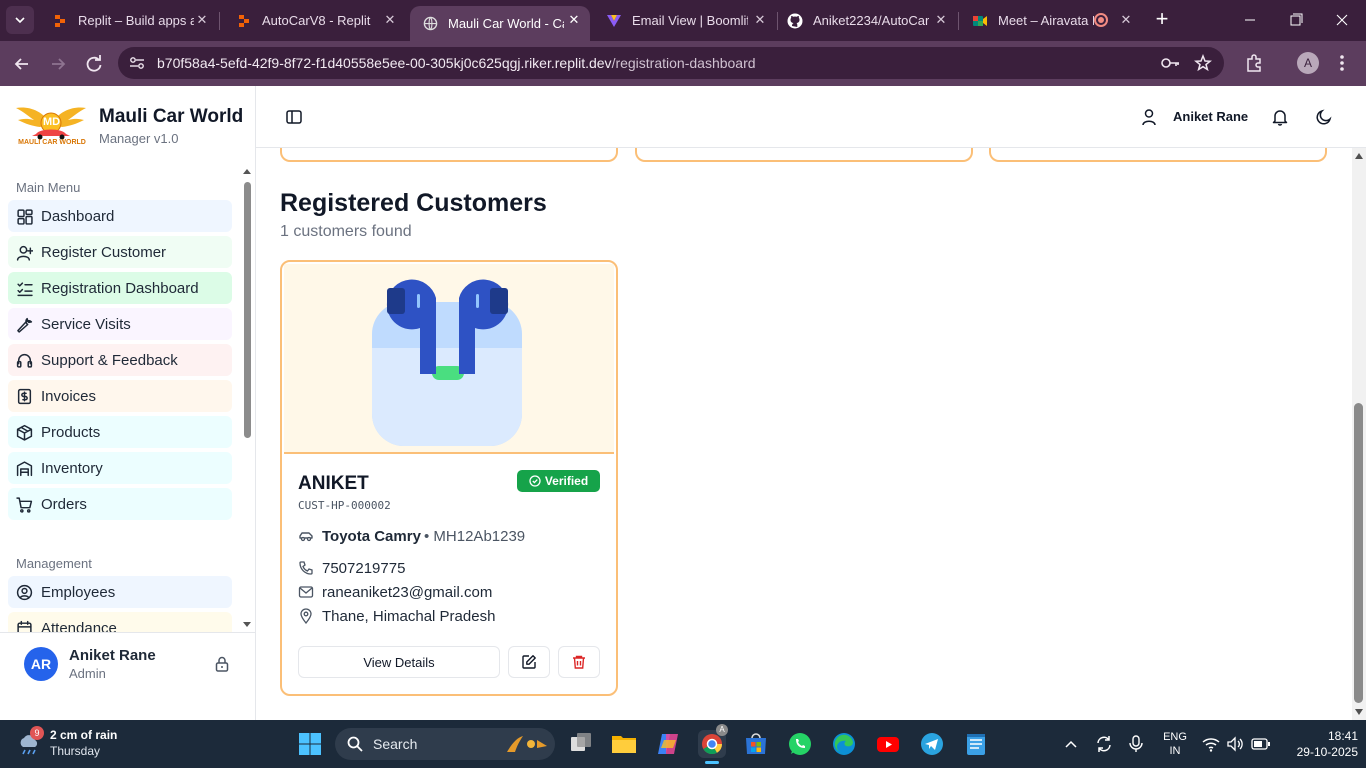 The image size is (1366, 768). What do you see at coordinates (52, 122) in the screenshot?
I see `logo-initials: MD` at bounding box center [52, 122].